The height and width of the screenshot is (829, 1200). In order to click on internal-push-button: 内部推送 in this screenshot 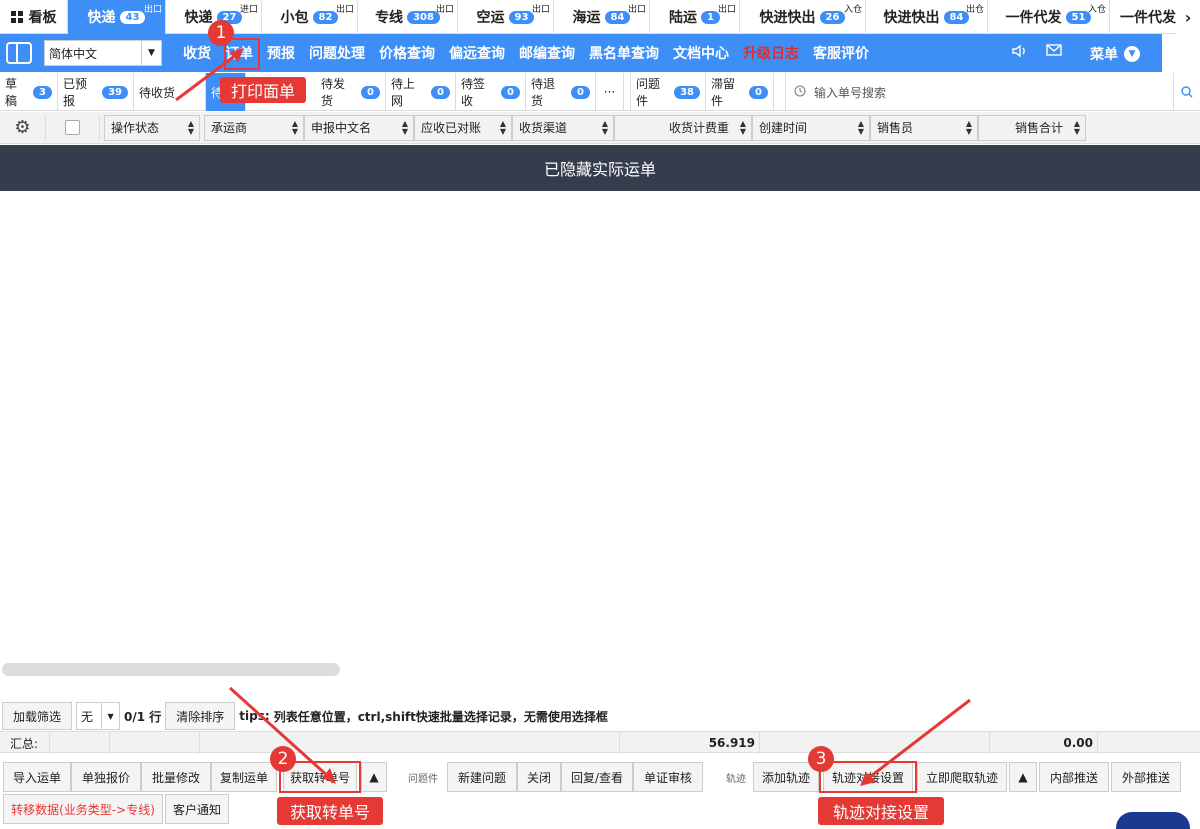, I will do `click(1074, 777)`.